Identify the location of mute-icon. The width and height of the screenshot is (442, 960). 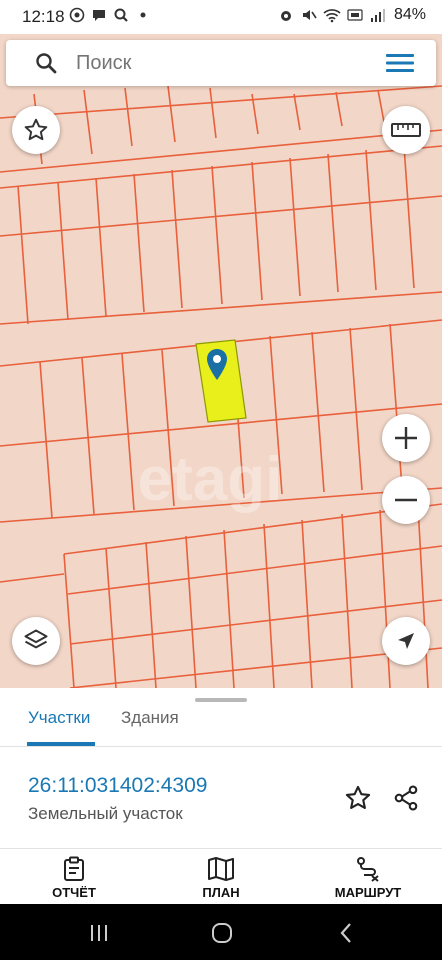
(309, 15).